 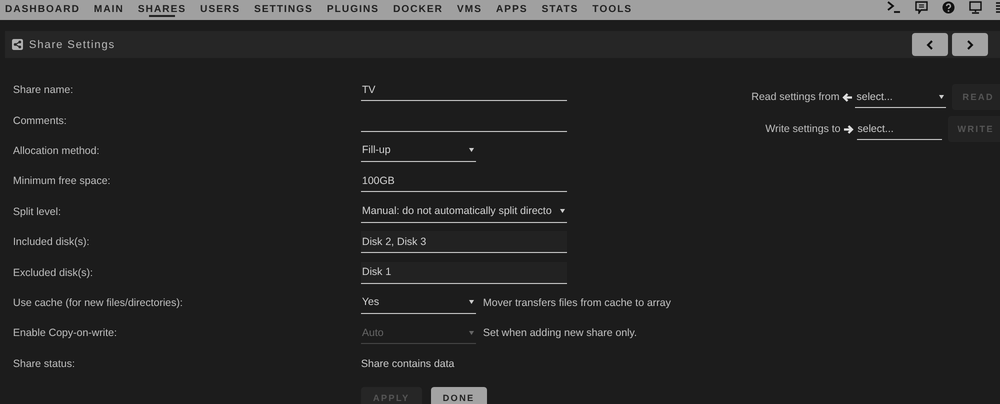 What do you see at coordinates (37, 212) in the screenshot?
I see `field-label: Split level:` at bounding box center [37, 212].